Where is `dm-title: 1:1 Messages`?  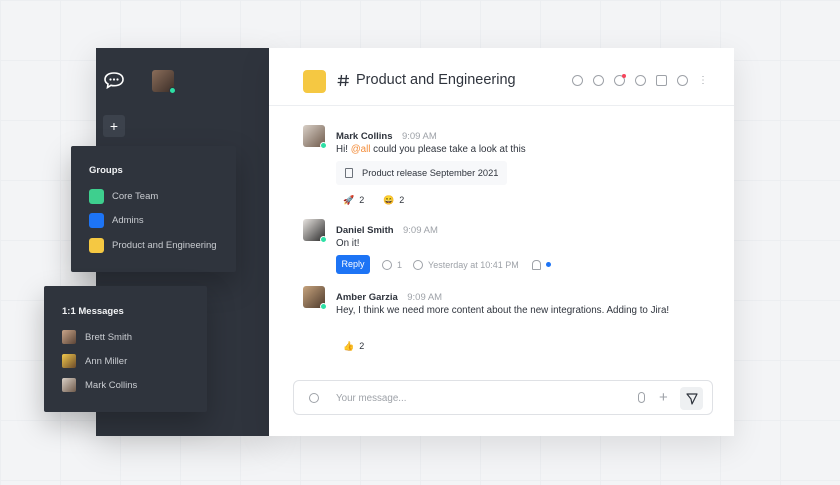
dm-title: 1:1 Messages is located at coordinates (93, 311).